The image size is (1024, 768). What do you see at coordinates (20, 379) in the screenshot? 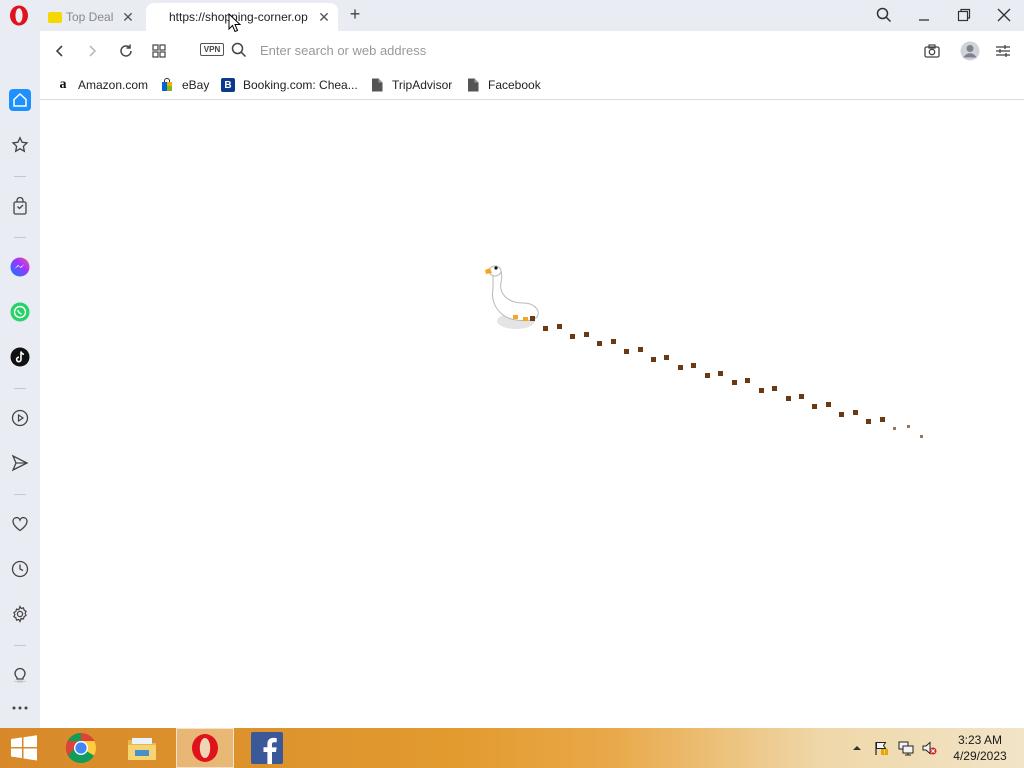
I see `sidebar` at bounding box center [20, 379].